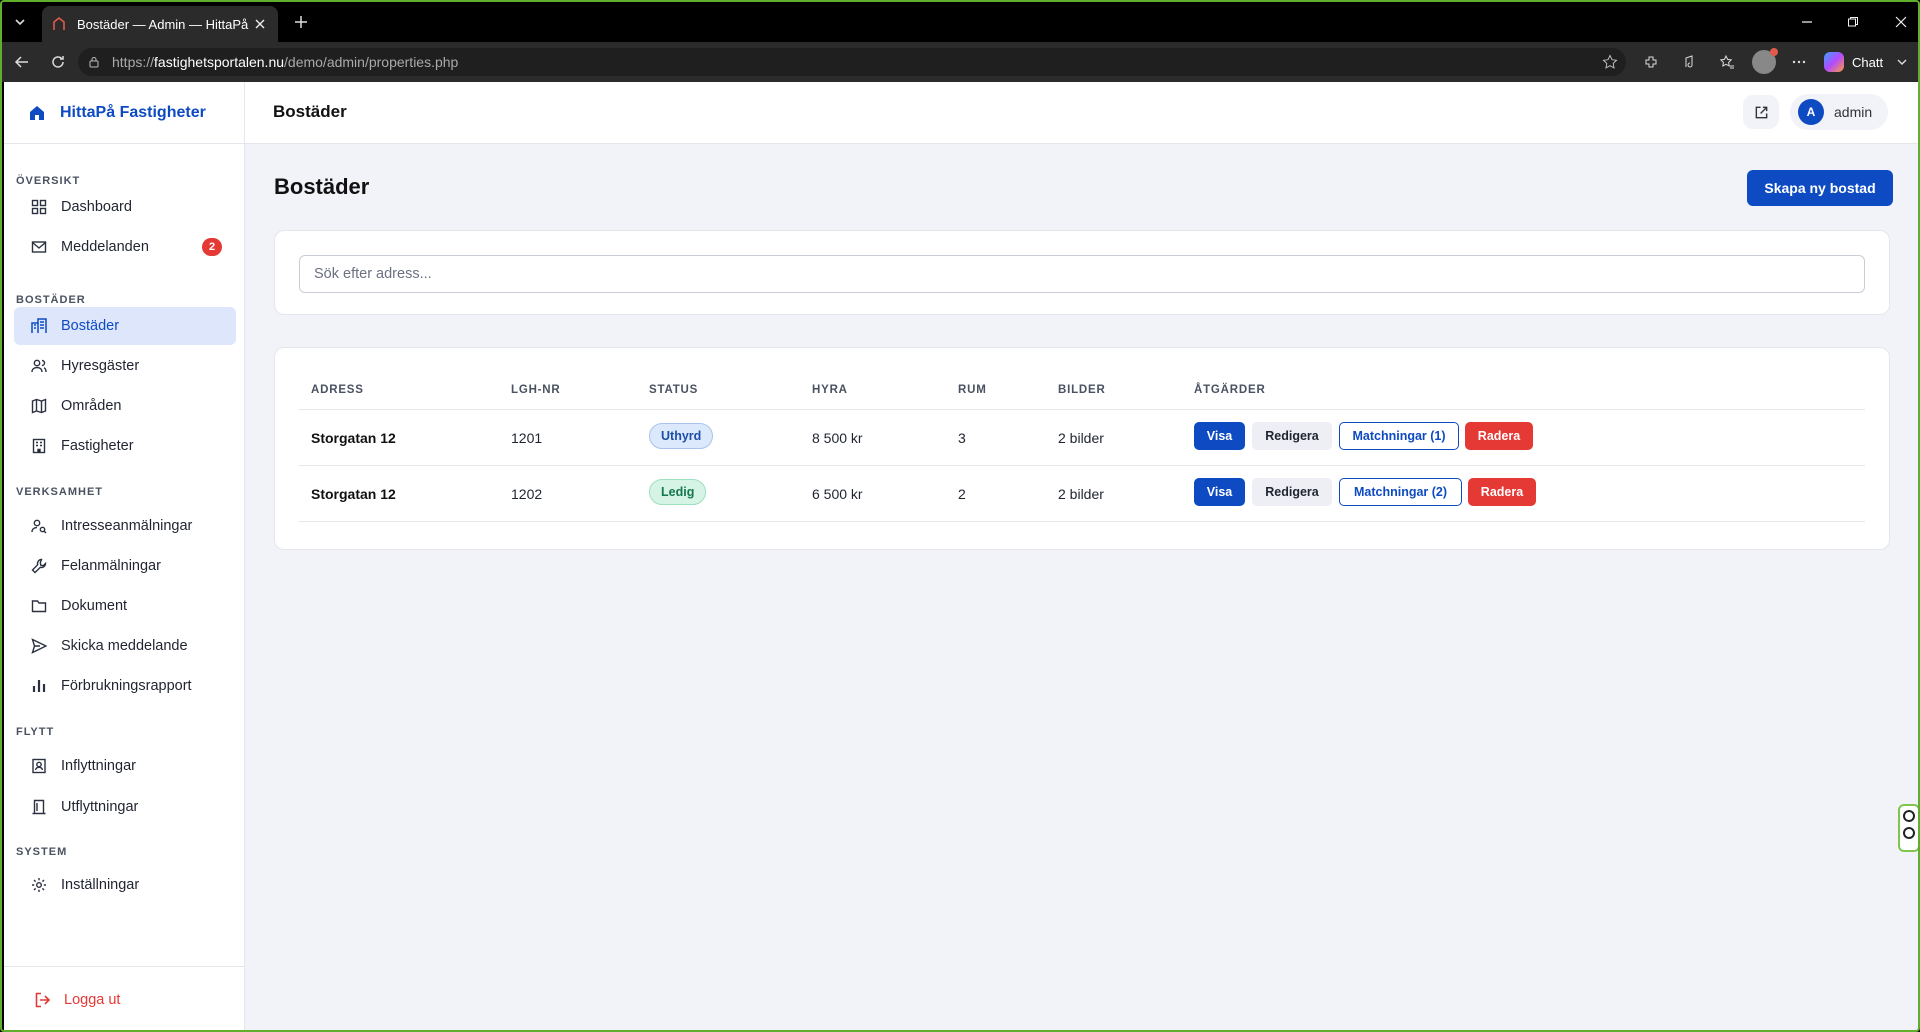  What do you see at coordinates (536, 390) in the screenshot?
I see `column-header-lgh: LGH-NR` at bounding box center [536, 390].